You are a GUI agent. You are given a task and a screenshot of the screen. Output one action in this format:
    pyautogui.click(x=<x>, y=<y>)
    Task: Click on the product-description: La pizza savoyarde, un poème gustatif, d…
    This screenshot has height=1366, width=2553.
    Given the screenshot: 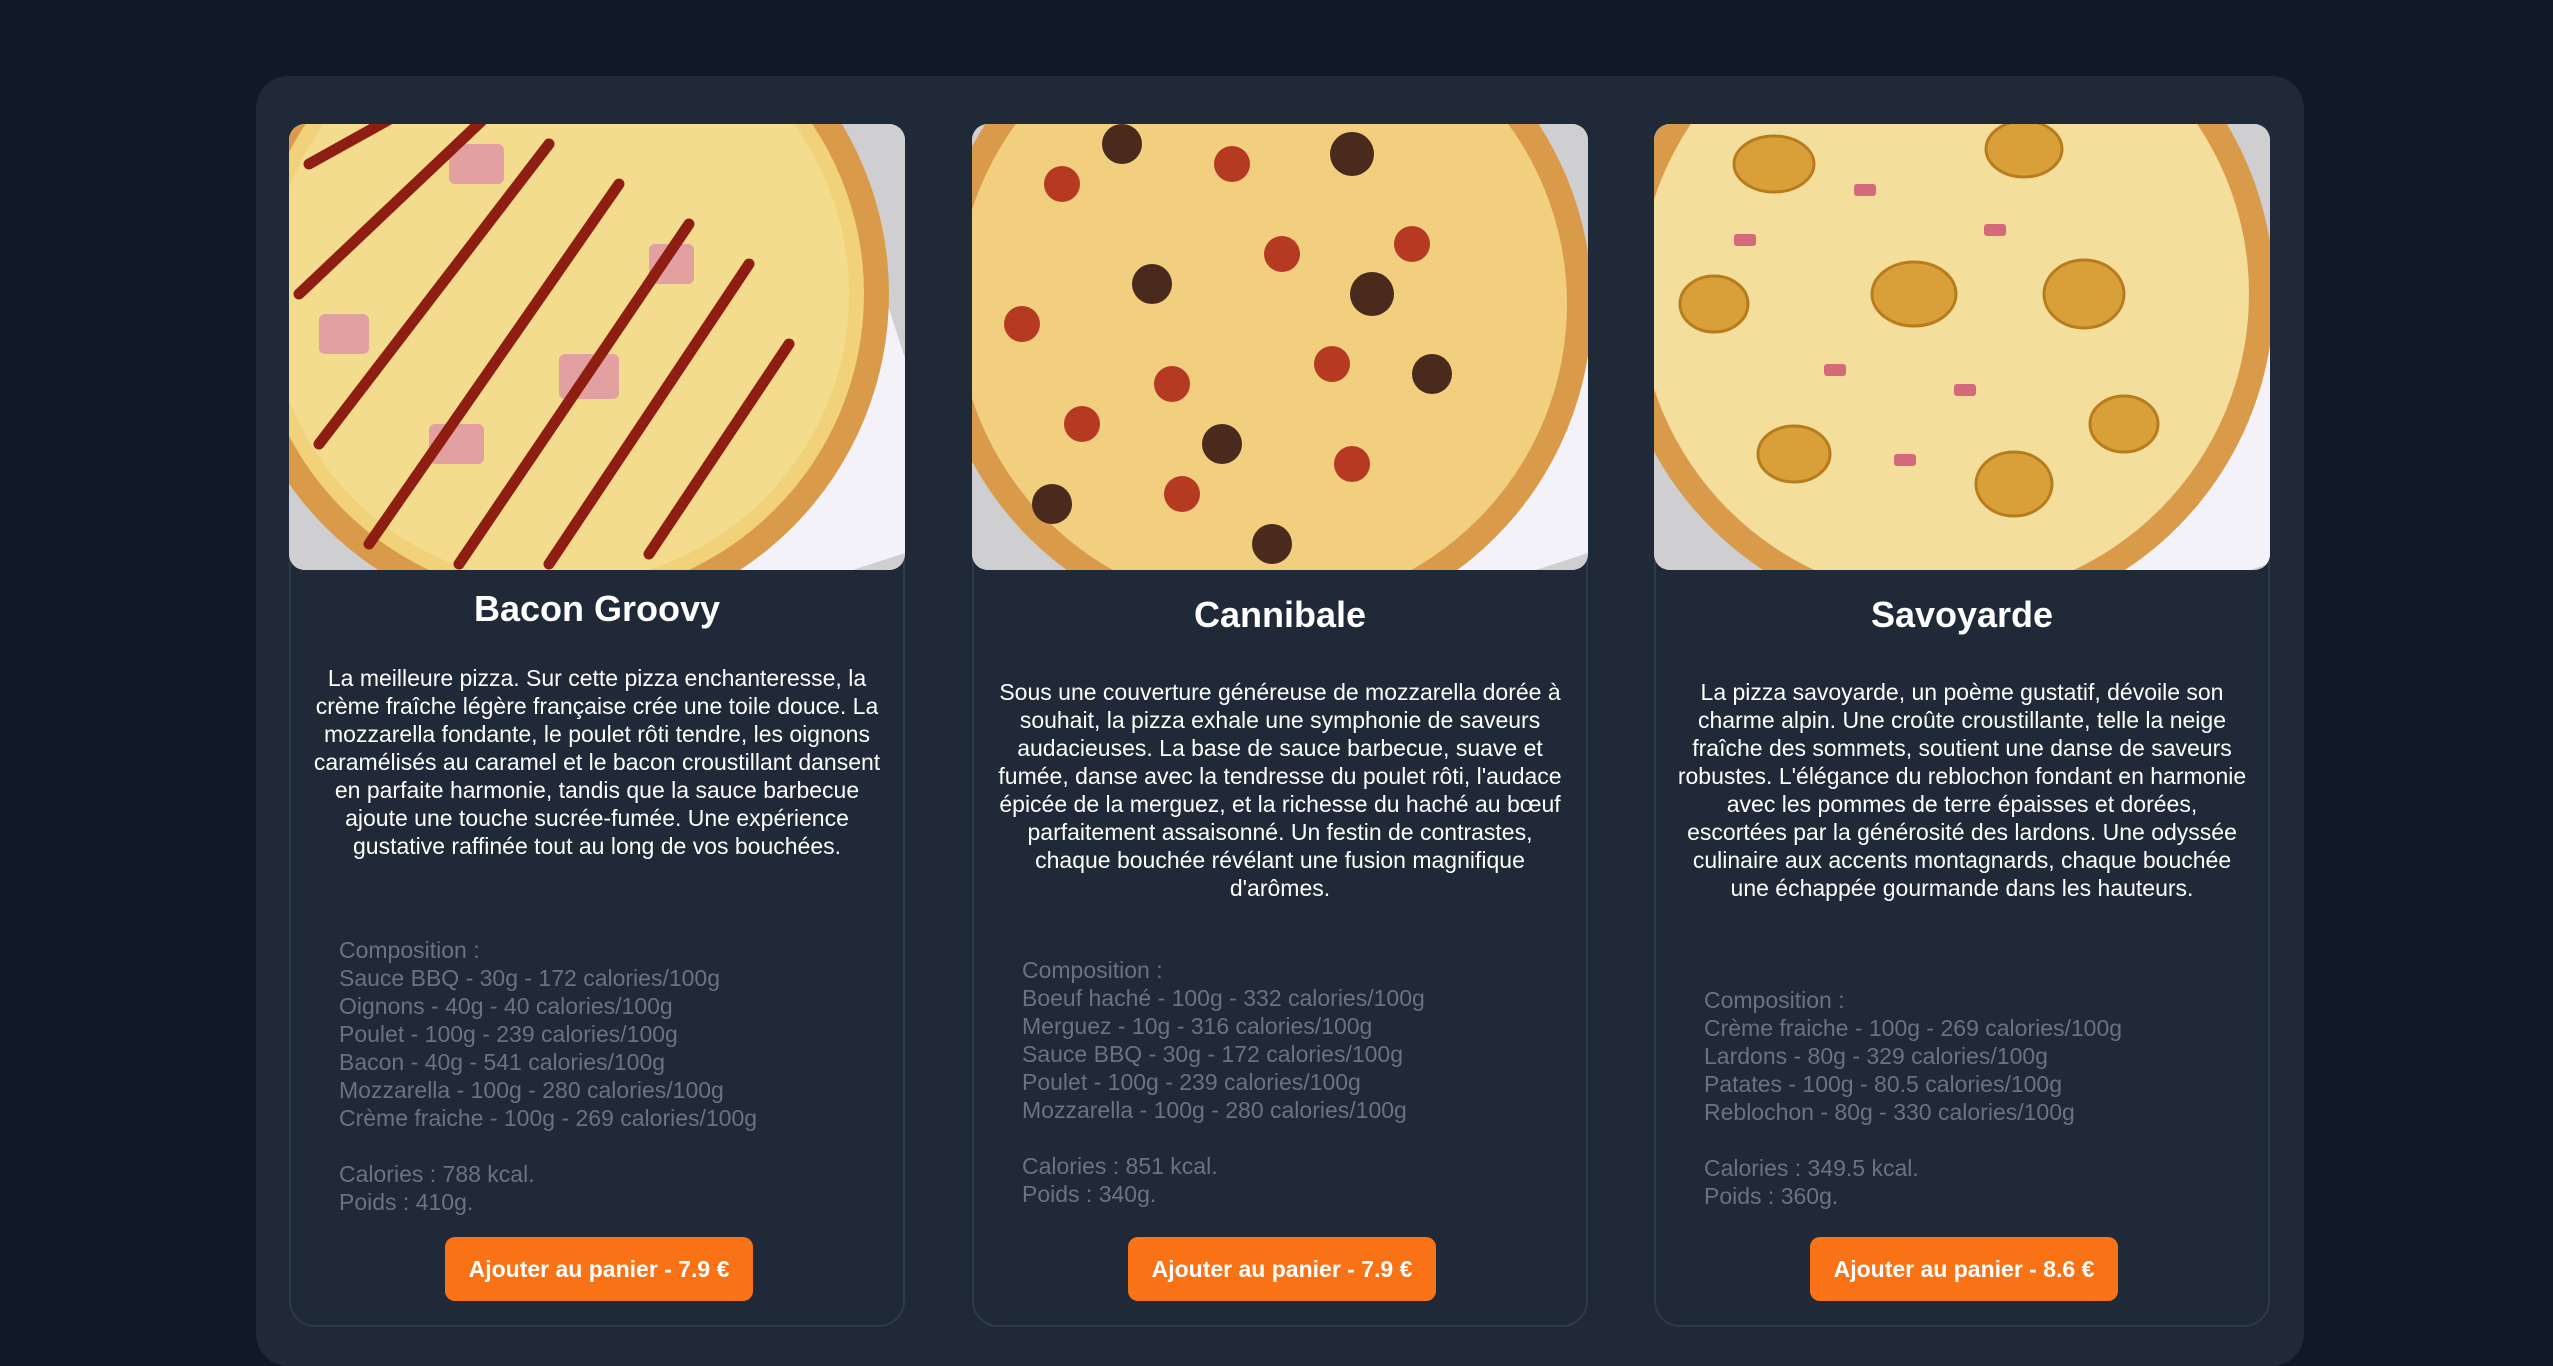 What is the action you would take?
    pyautogui.click(x=1962, y=790)
    